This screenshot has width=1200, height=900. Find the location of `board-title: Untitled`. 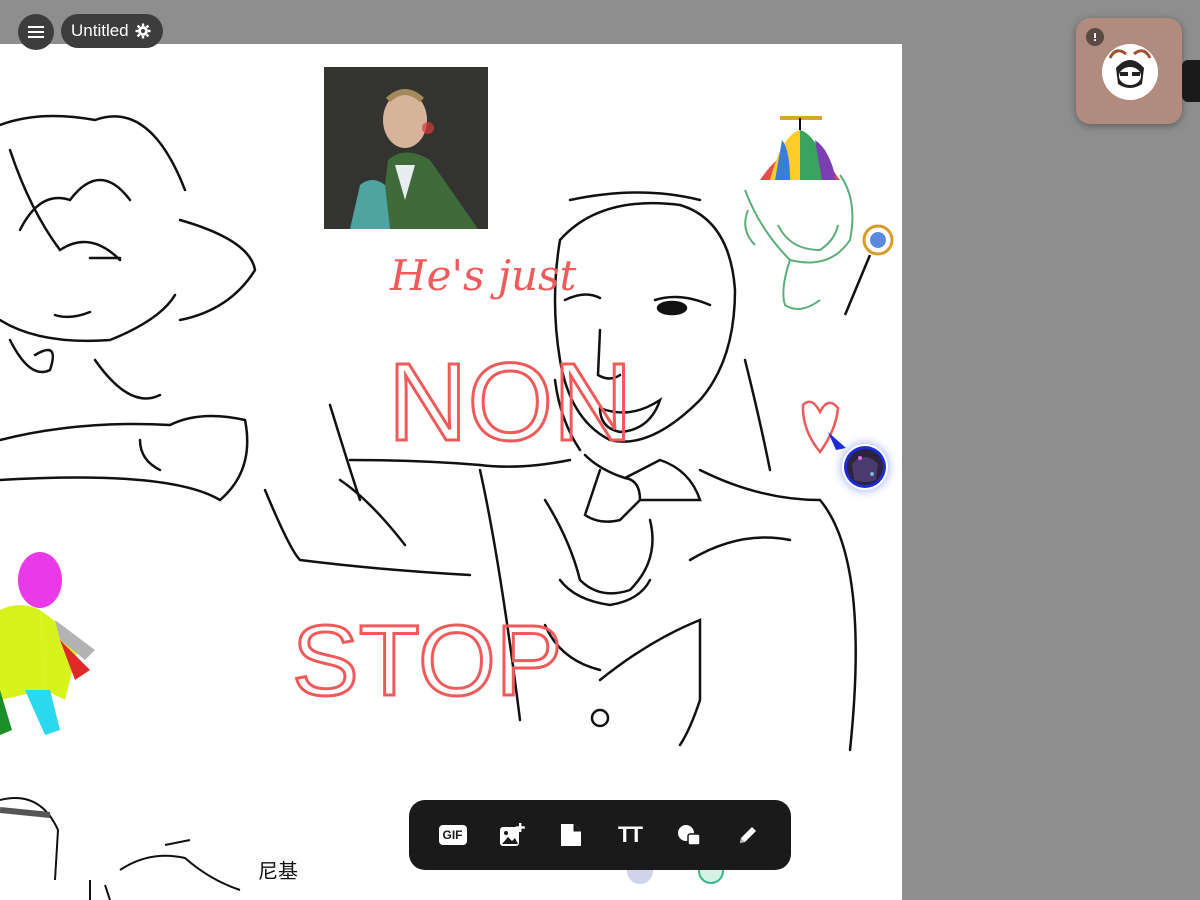

board-title: Untitled is located at coordinates (100, 30).